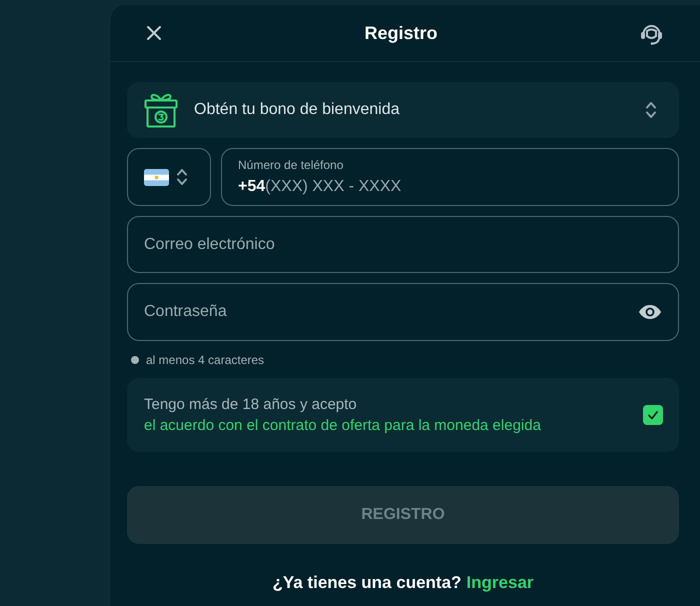  I want to click on country-select, so click(169, 177).